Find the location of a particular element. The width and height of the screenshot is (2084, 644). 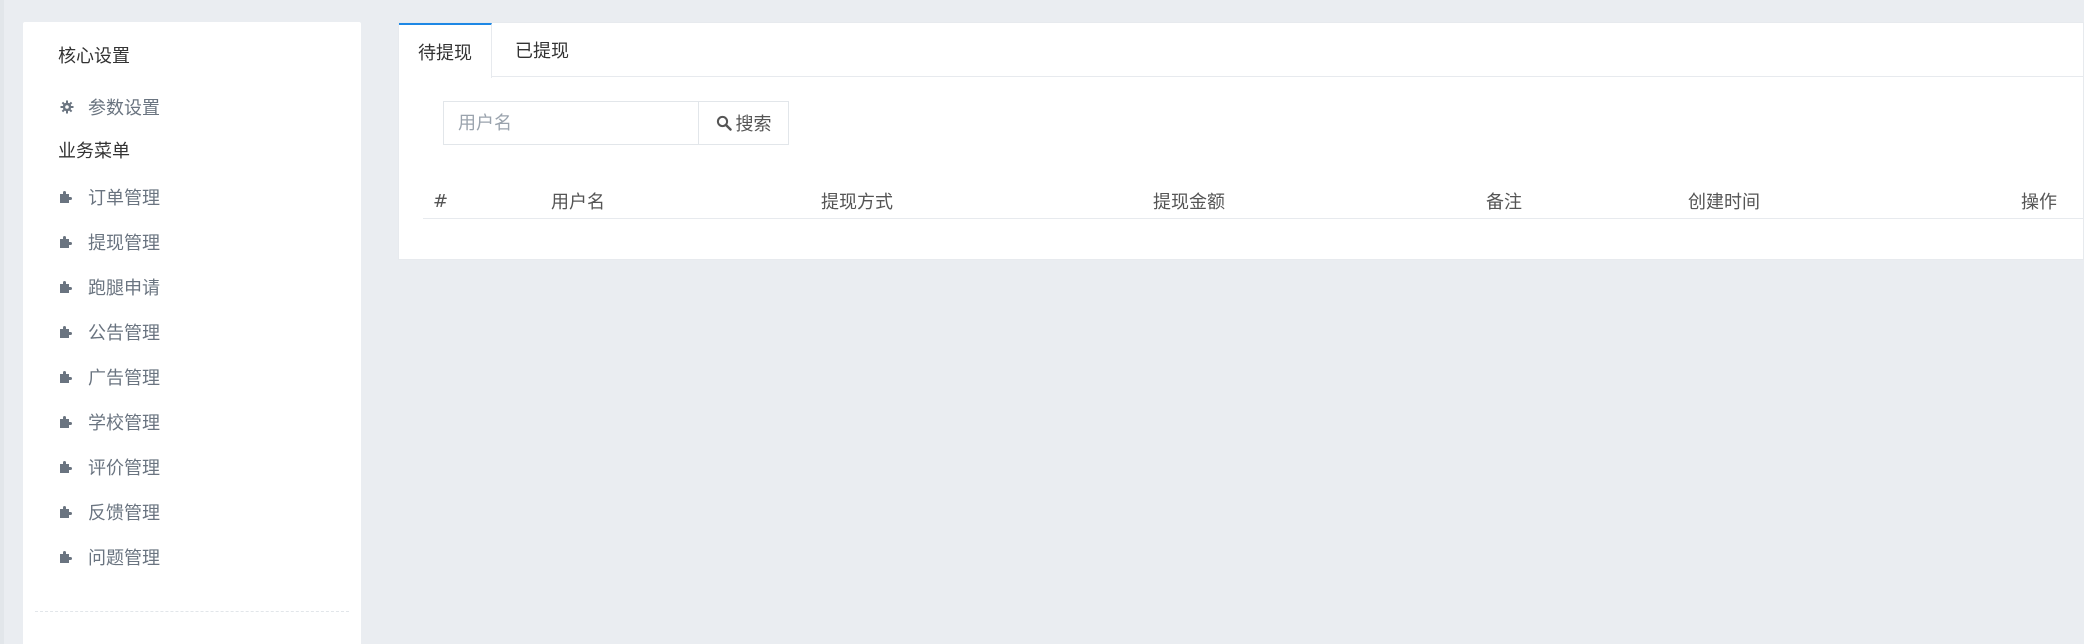

tab-completed-withdrawal: 已提现 is located at coordinates (542, 50).